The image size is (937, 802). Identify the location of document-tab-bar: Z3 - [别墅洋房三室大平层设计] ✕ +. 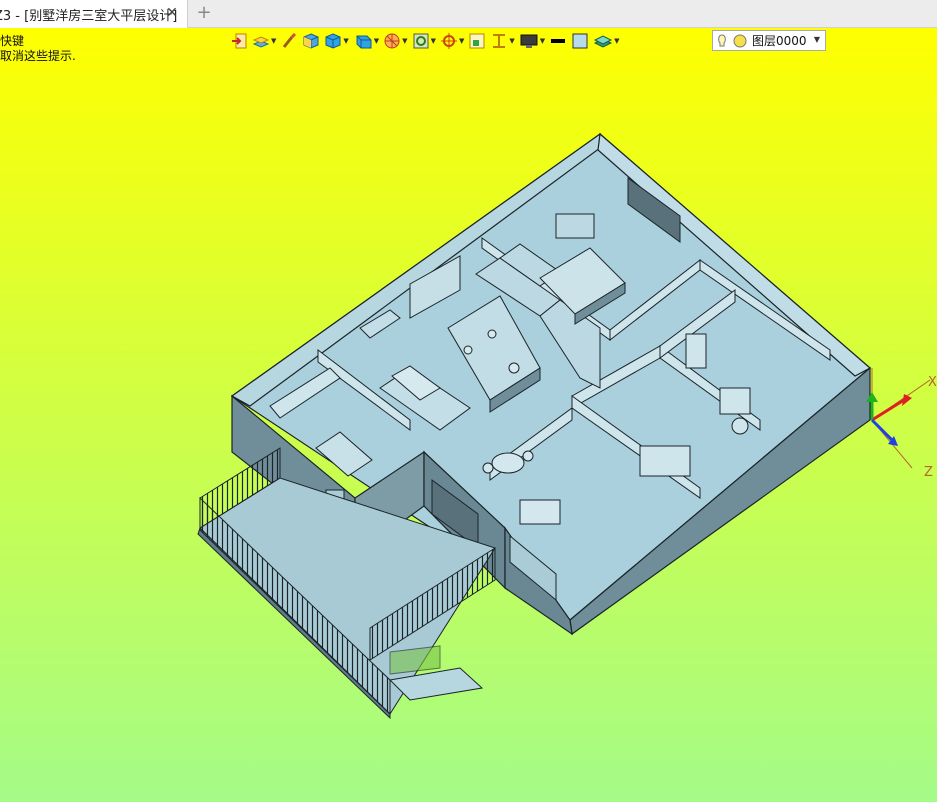
(468, 14).